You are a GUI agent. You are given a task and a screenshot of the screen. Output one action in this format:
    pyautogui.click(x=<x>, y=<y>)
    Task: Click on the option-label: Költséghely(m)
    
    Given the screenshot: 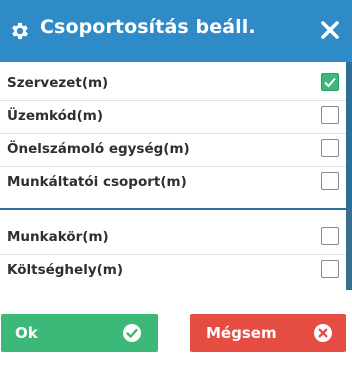 What is the action you would take?
    pyautogui.click(x=65, y=270)
    